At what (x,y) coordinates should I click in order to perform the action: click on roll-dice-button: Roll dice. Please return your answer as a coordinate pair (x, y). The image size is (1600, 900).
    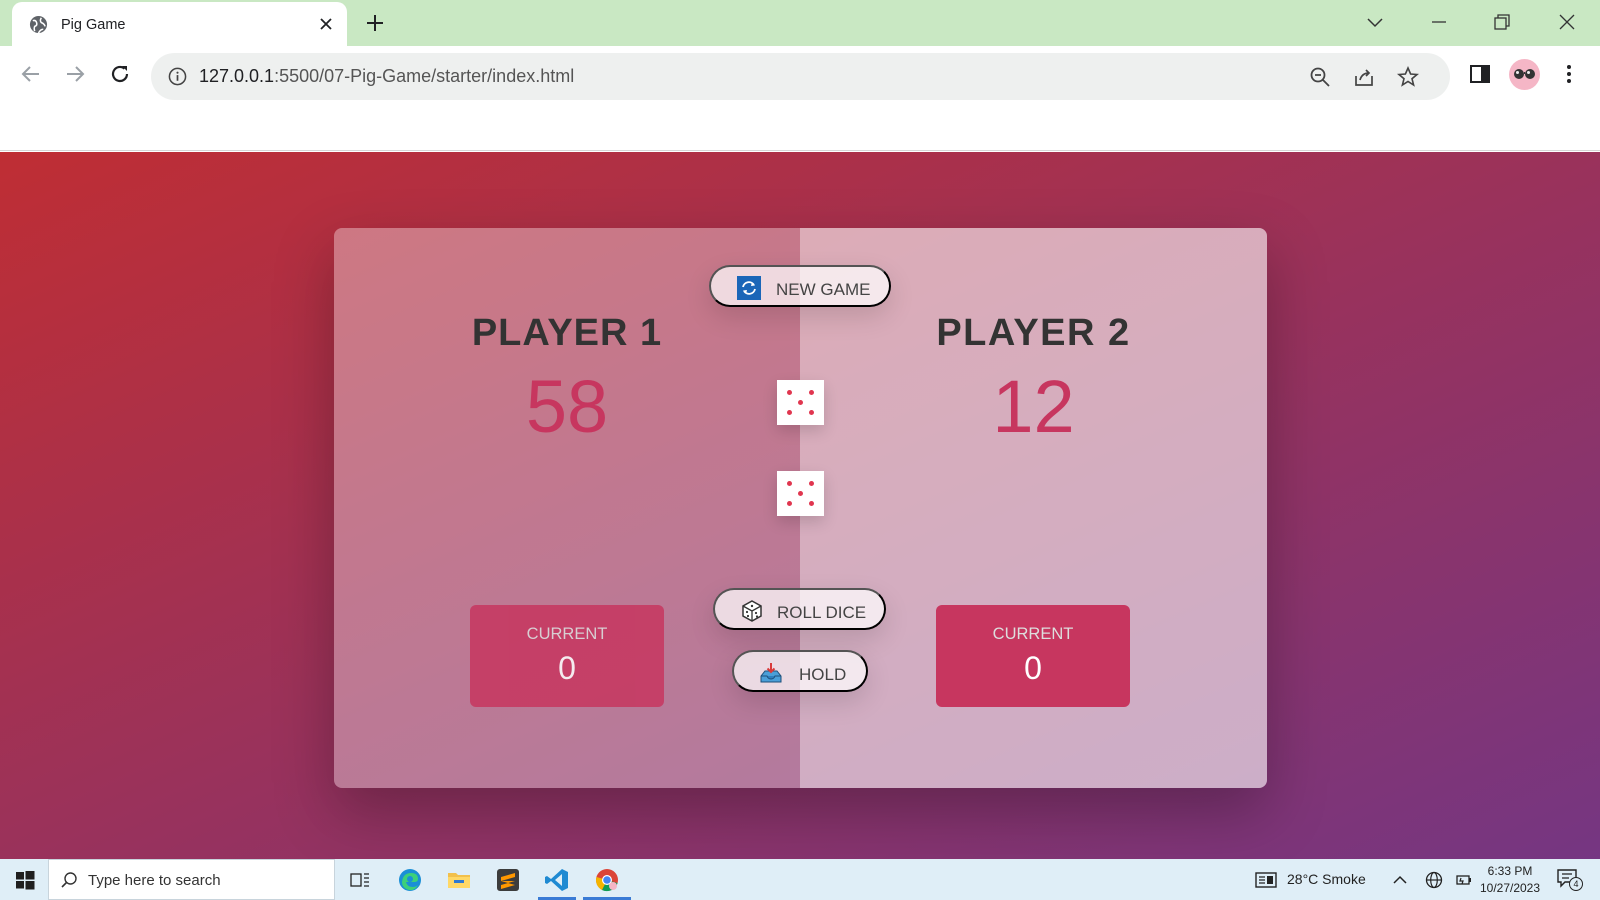
    Looking at the image, I should click on (799, 609).